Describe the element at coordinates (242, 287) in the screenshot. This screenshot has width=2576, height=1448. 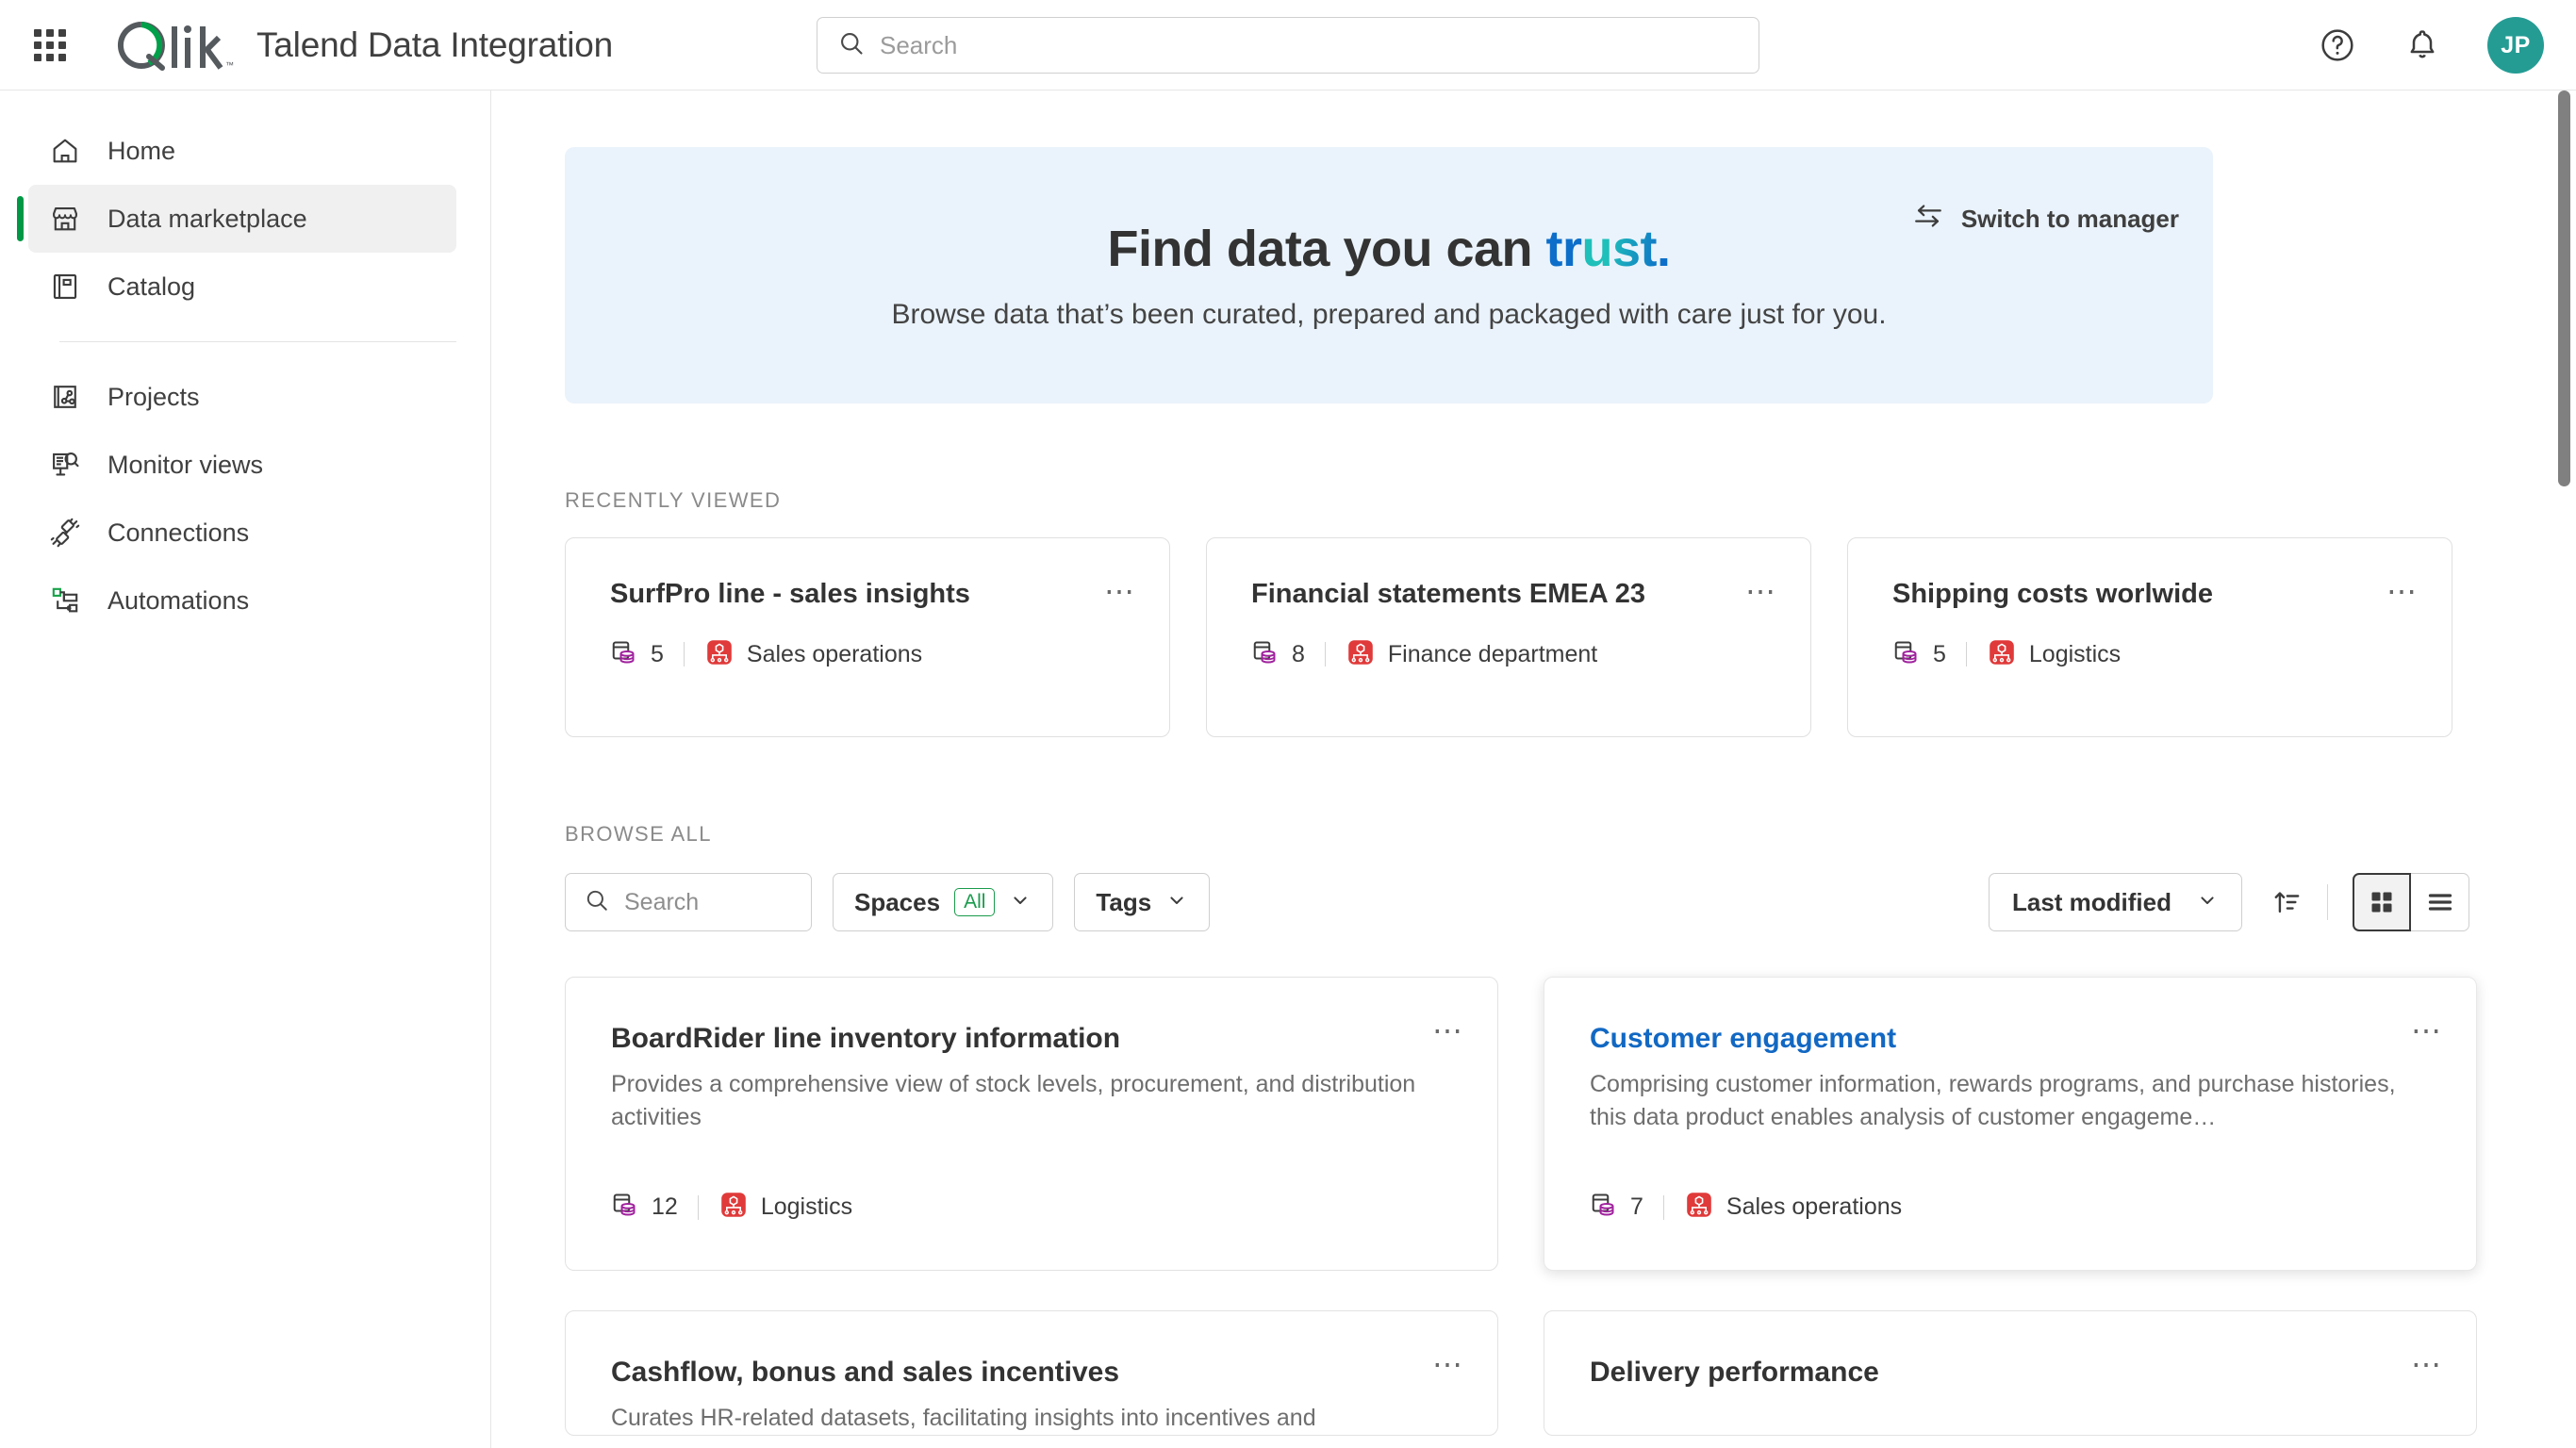
I see `sidebar-item-catalog: Catalog` at that location.